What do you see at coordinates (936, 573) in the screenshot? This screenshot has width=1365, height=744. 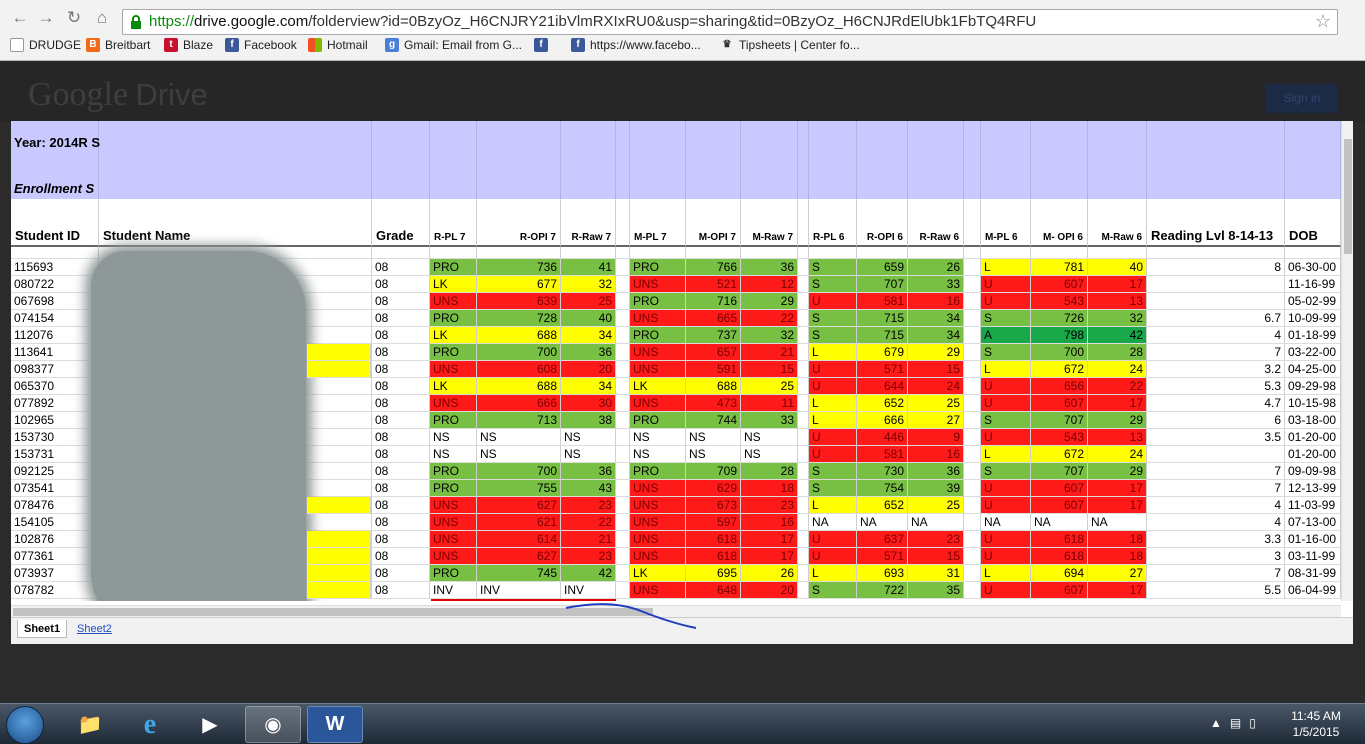 I see `table-cell: 31` at bounding box center [936, 573].